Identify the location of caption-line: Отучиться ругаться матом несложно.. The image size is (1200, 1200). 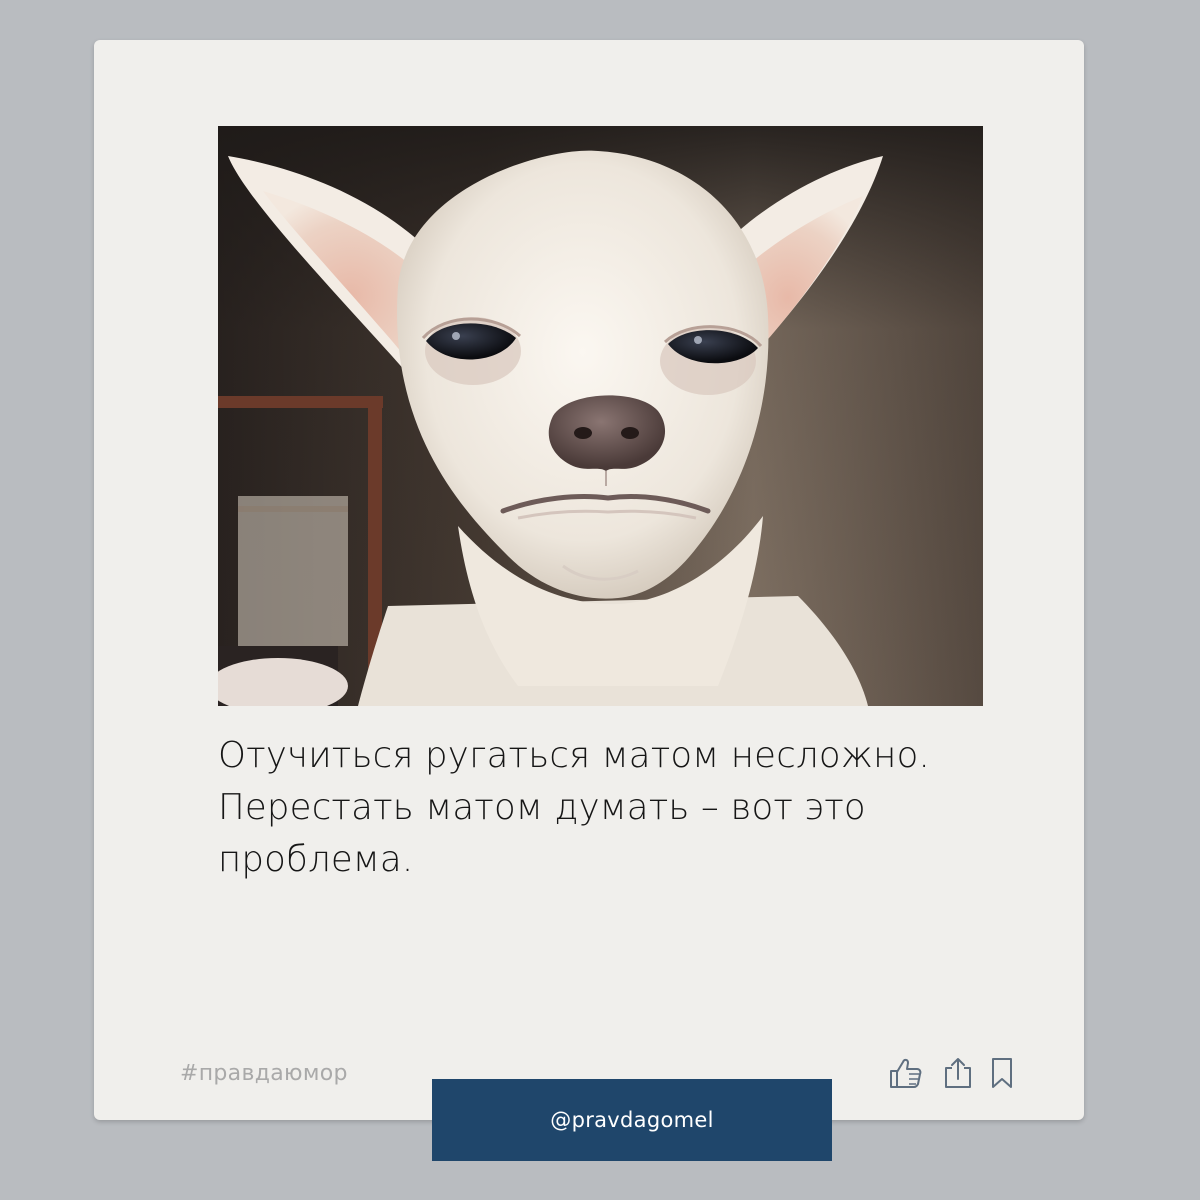
(574, 755).